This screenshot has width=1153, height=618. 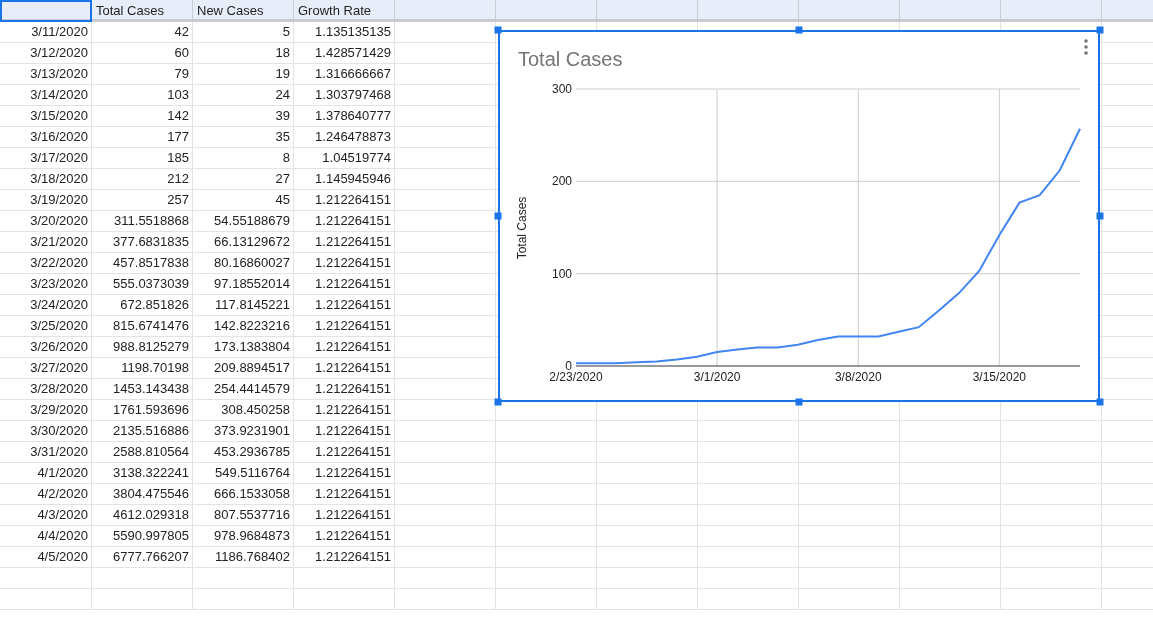 I want to click on table-cell: 97.18552014, so click(x=243, y=284).